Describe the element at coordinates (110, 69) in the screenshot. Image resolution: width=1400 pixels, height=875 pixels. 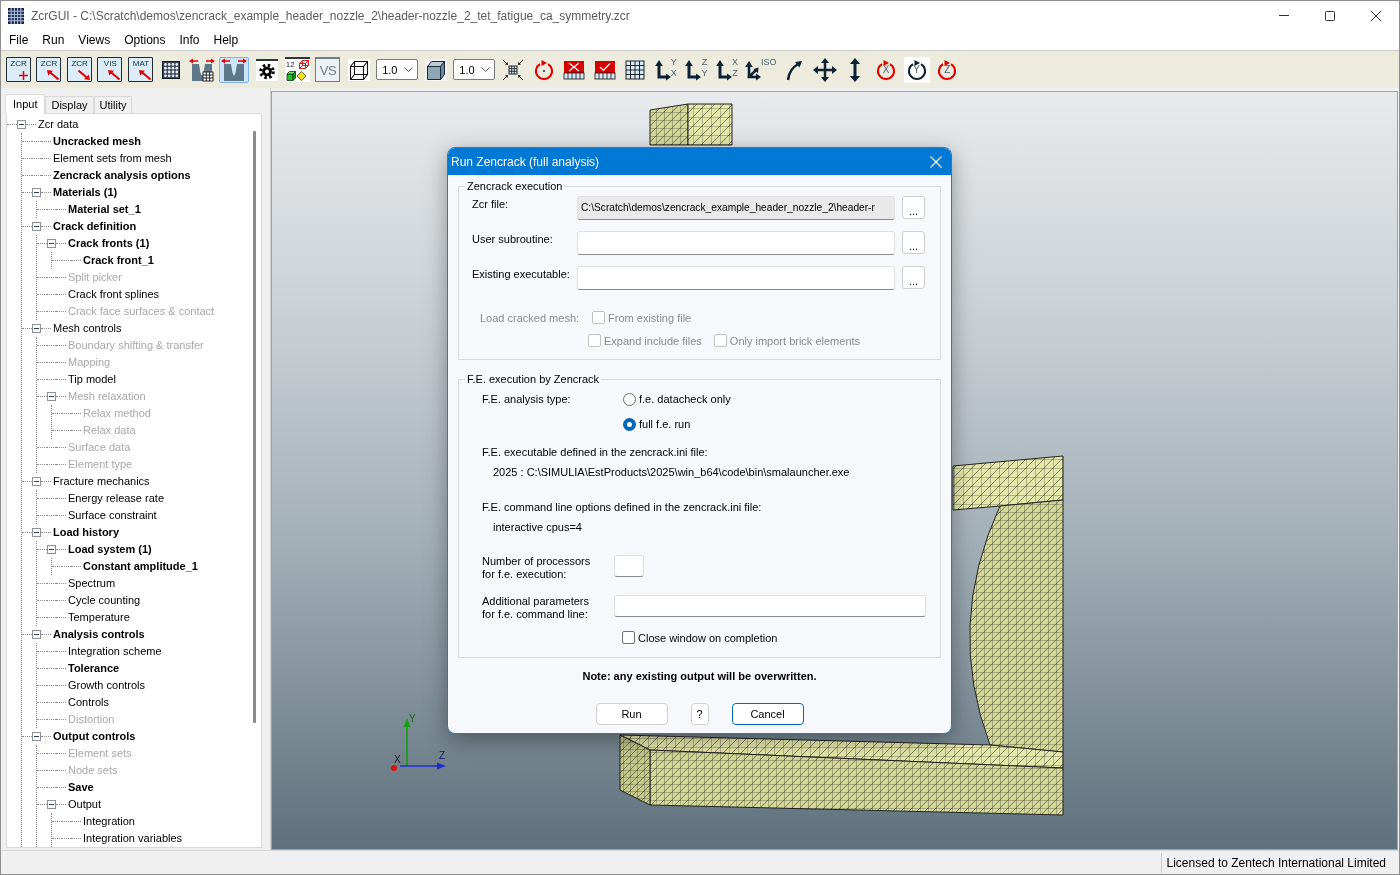
I see `document-button: VIS` at that location.